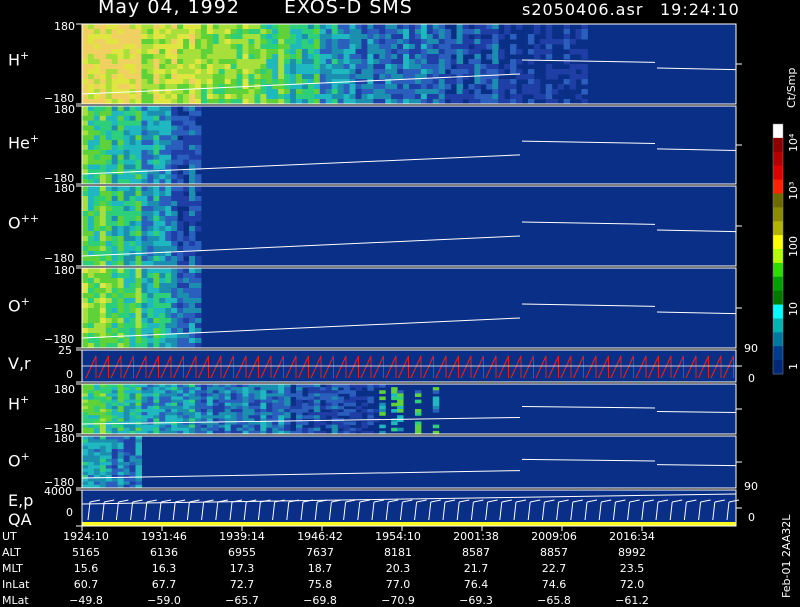 This screenshot has width=800, height=607. Describe the element at coordinates (86, 552) in the screenshot. I see `orbit-value-alt: 5165` at that location.